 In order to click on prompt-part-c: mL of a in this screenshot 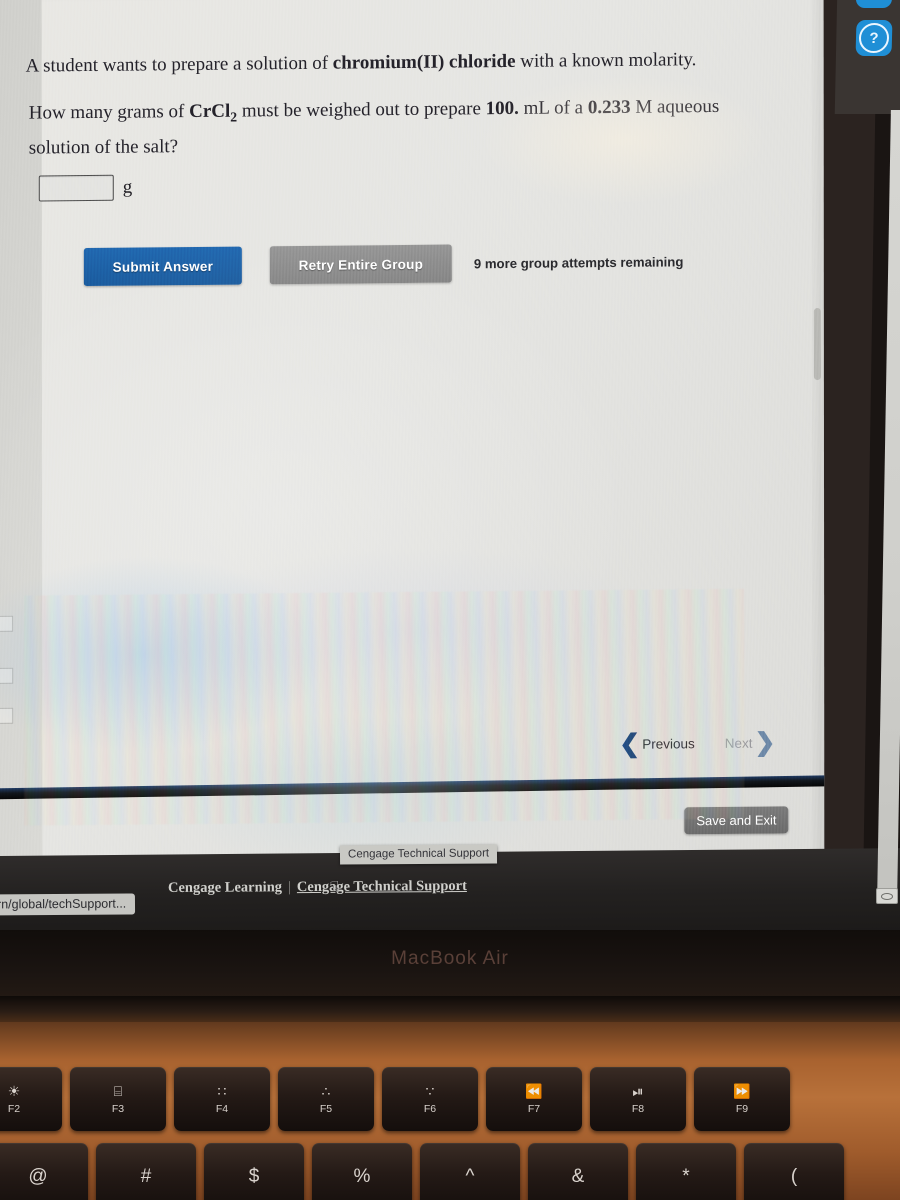, I will do `click(553, 108)`.